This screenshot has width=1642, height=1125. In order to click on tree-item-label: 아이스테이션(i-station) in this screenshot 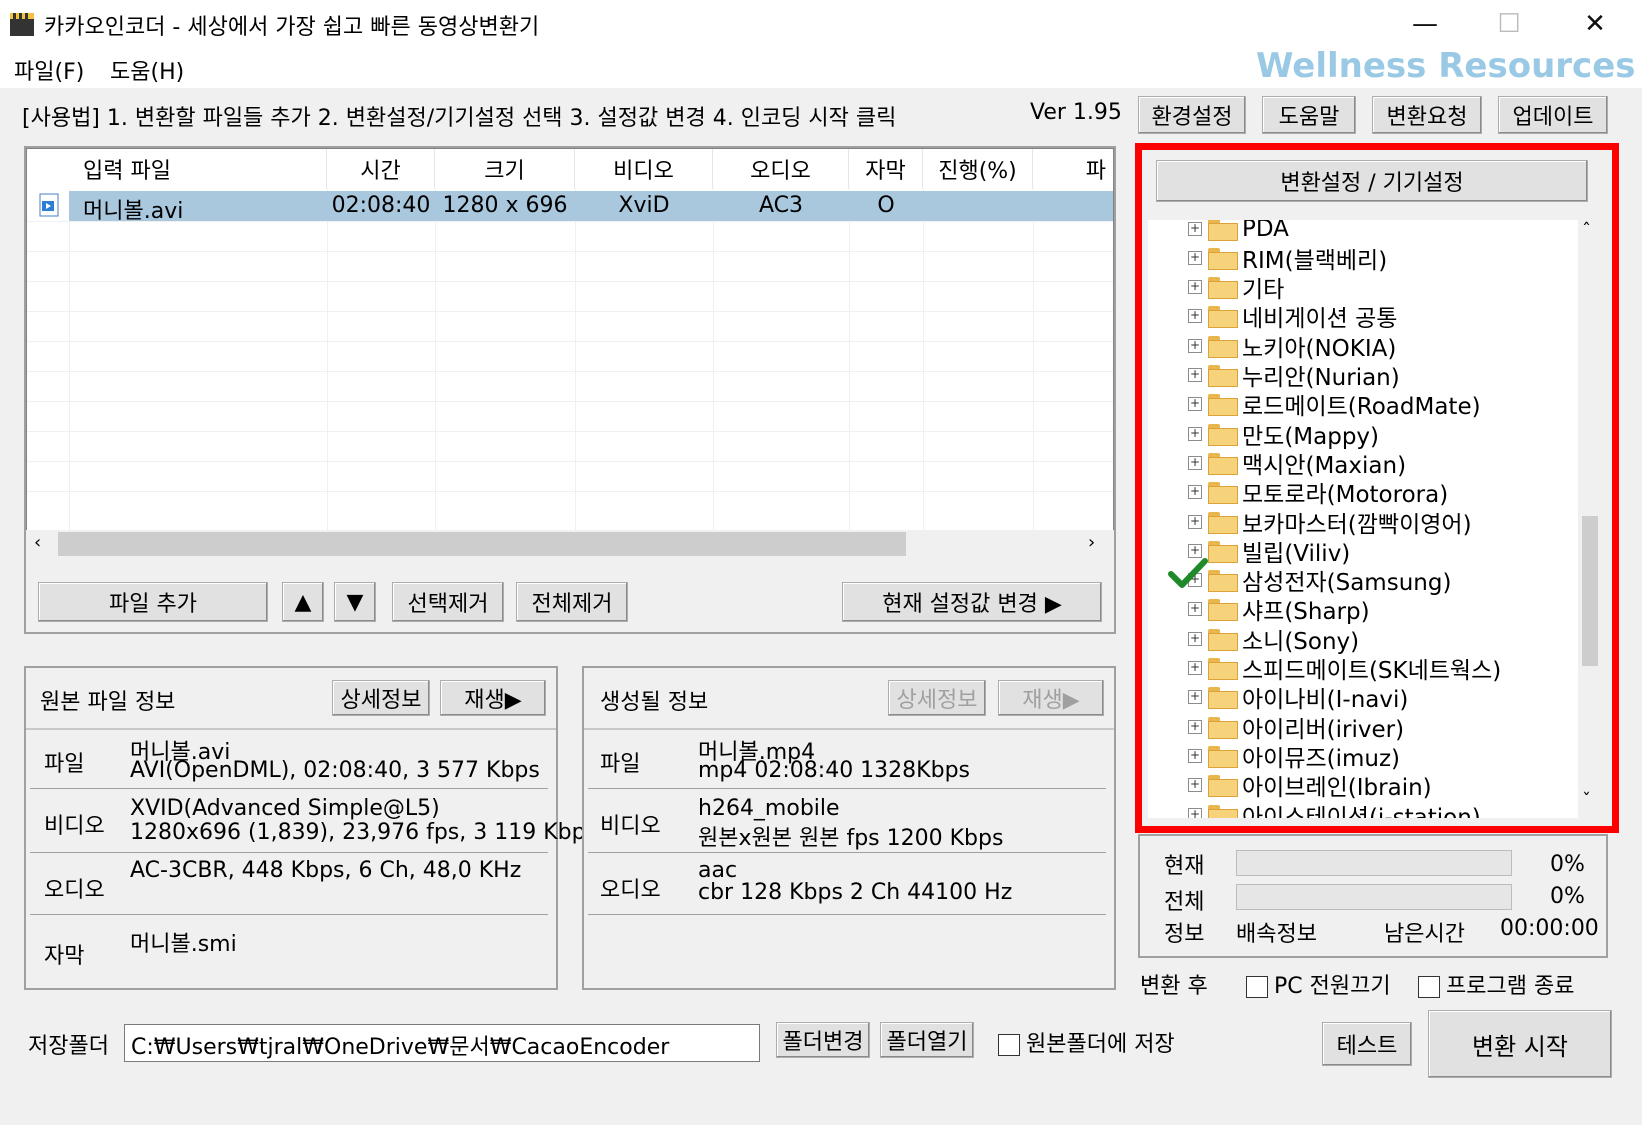, I will do `click(1361, 811)`.